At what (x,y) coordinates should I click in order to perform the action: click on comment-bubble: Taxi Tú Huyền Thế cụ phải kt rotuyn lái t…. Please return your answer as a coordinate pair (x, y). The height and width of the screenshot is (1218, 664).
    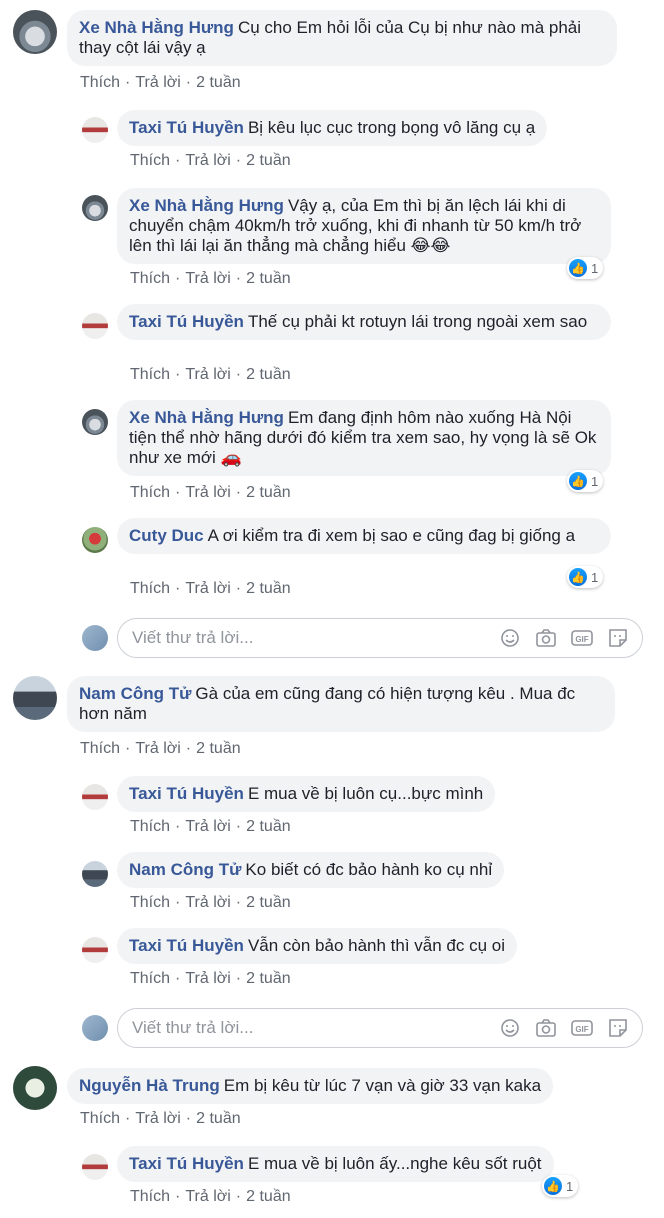
    Looking at the image, I should click on (364, 322).